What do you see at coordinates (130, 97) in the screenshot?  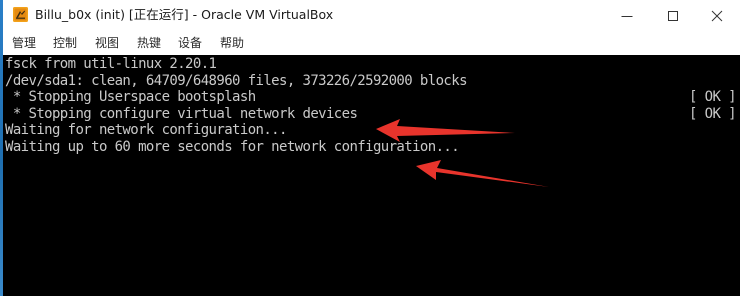 I see `console-line: * Stopping Userspace bootsplash` at bounding box center [130, 97].